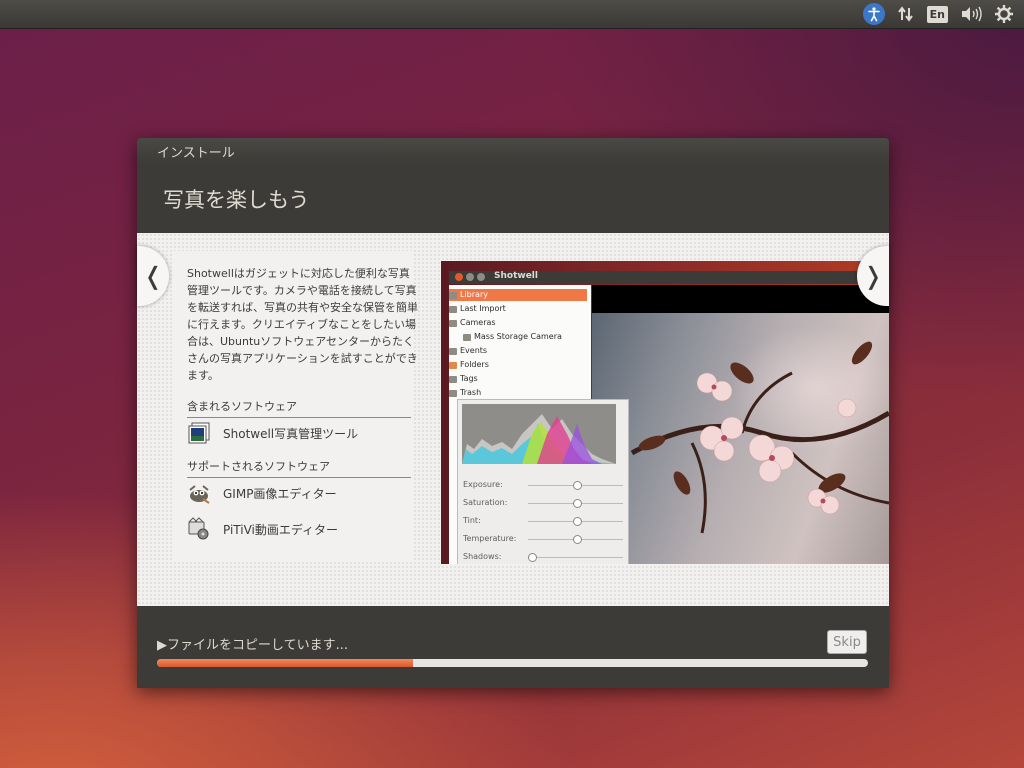 The width and height of the screenshot is (1024, 768). I want to click on adjustment-saturation: Saturation:, so click(485, 502).